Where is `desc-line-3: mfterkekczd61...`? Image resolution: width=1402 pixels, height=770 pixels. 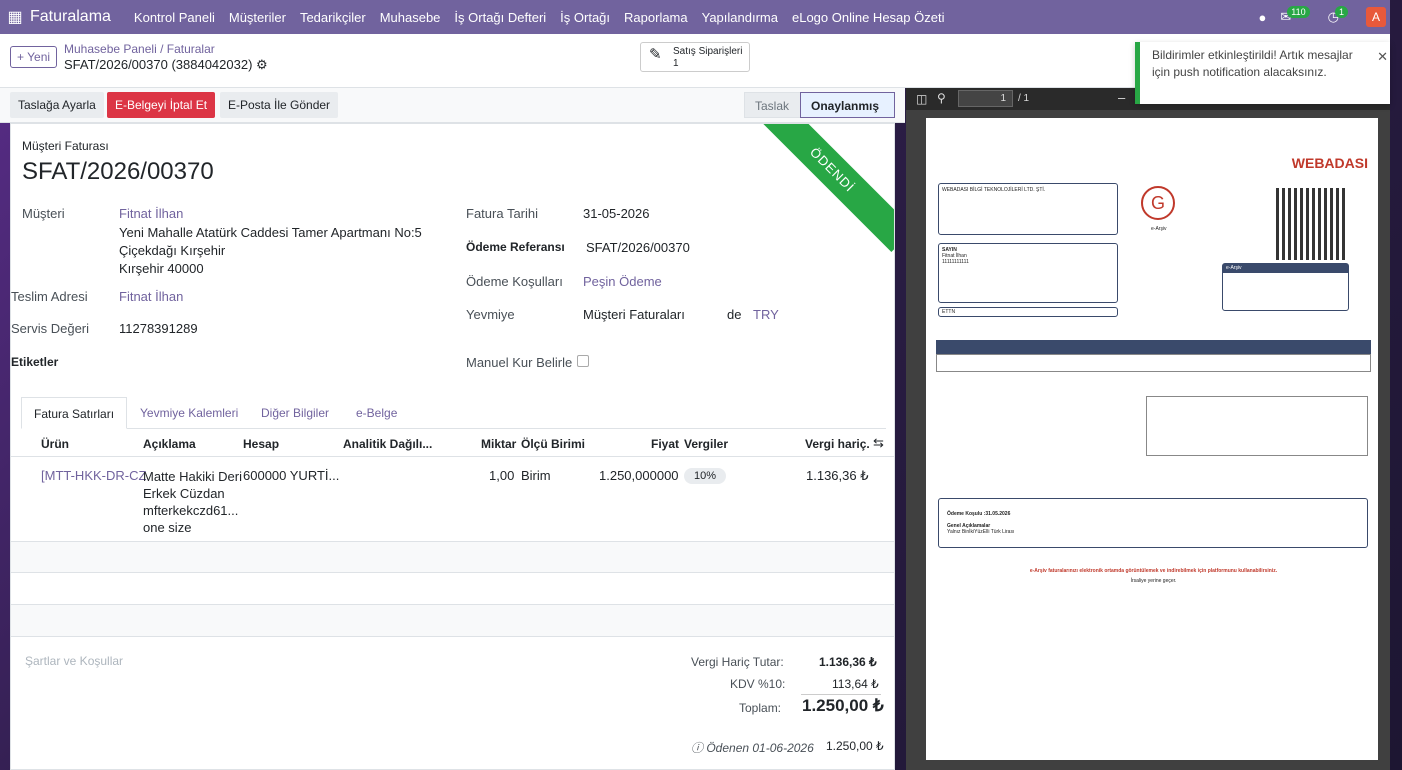 desc-line-3: mfterkekczd61... is located at coordinates (191, 510).